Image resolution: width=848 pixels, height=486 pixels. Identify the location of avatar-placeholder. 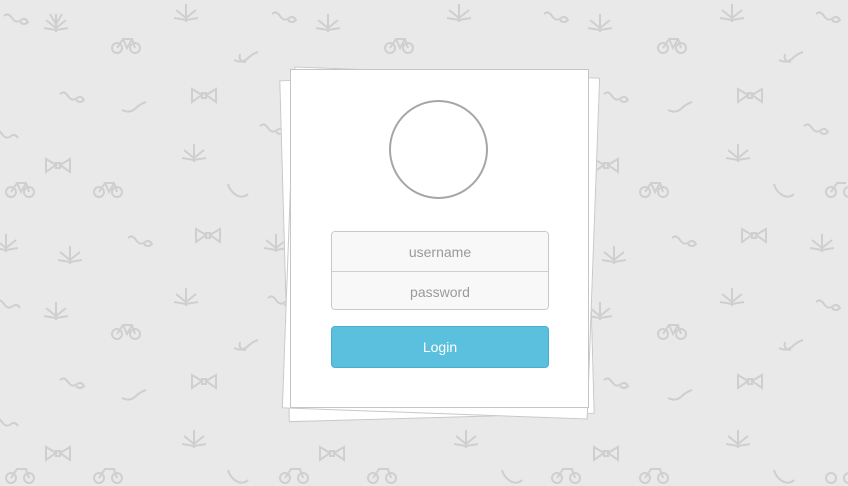
(438, 149).